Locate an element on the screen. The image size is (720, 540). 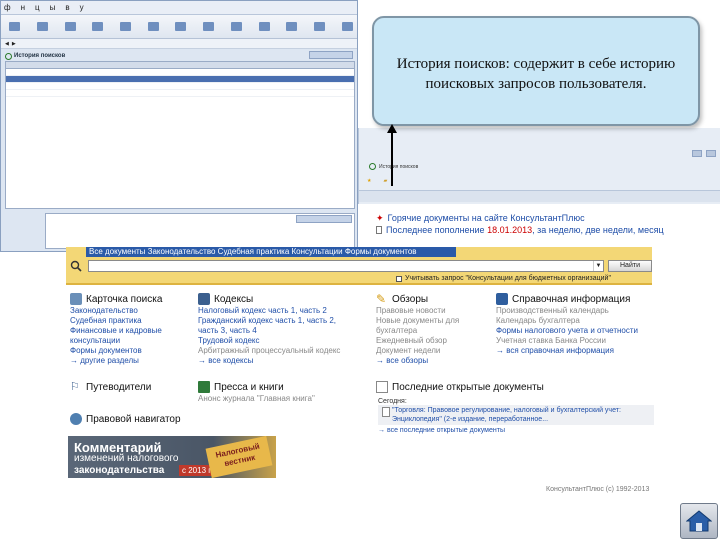
section-header: Кодексы is located at coordinates (278, 299).